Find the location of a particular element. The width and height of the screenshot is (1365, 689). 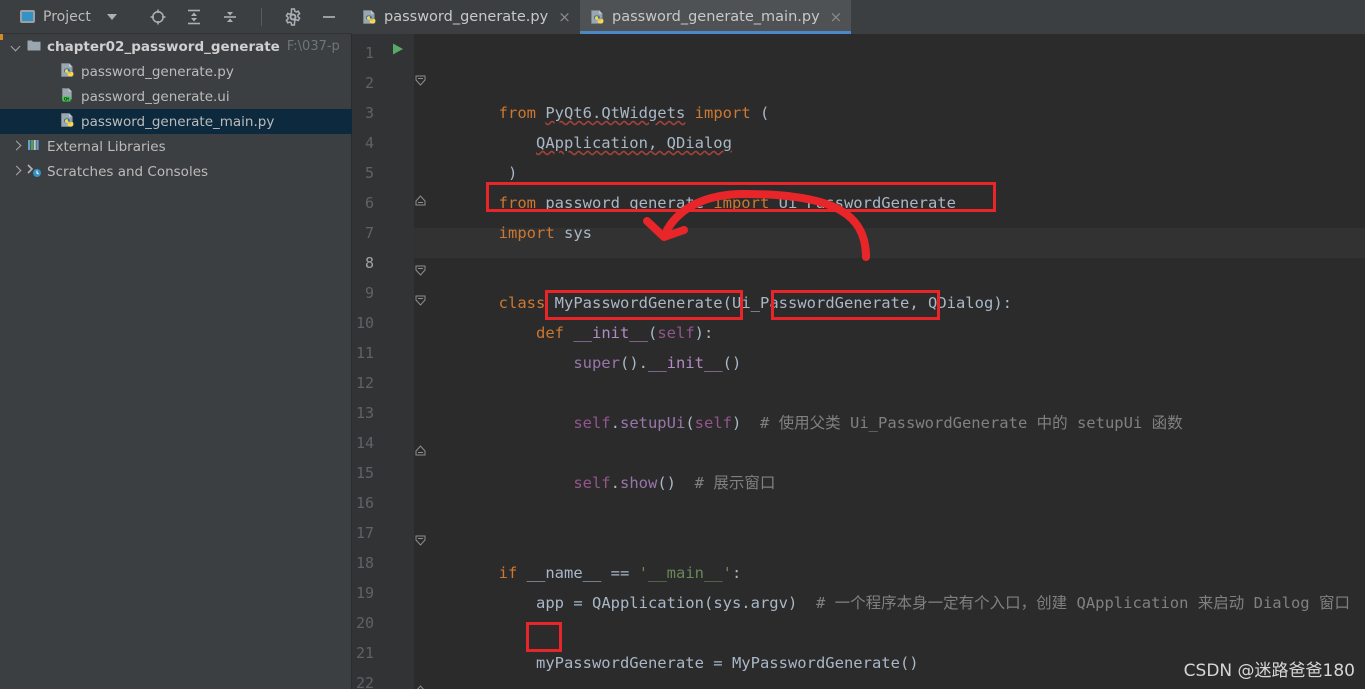

code-line-10: def __init__(self): is located at coordinates (624, 333).